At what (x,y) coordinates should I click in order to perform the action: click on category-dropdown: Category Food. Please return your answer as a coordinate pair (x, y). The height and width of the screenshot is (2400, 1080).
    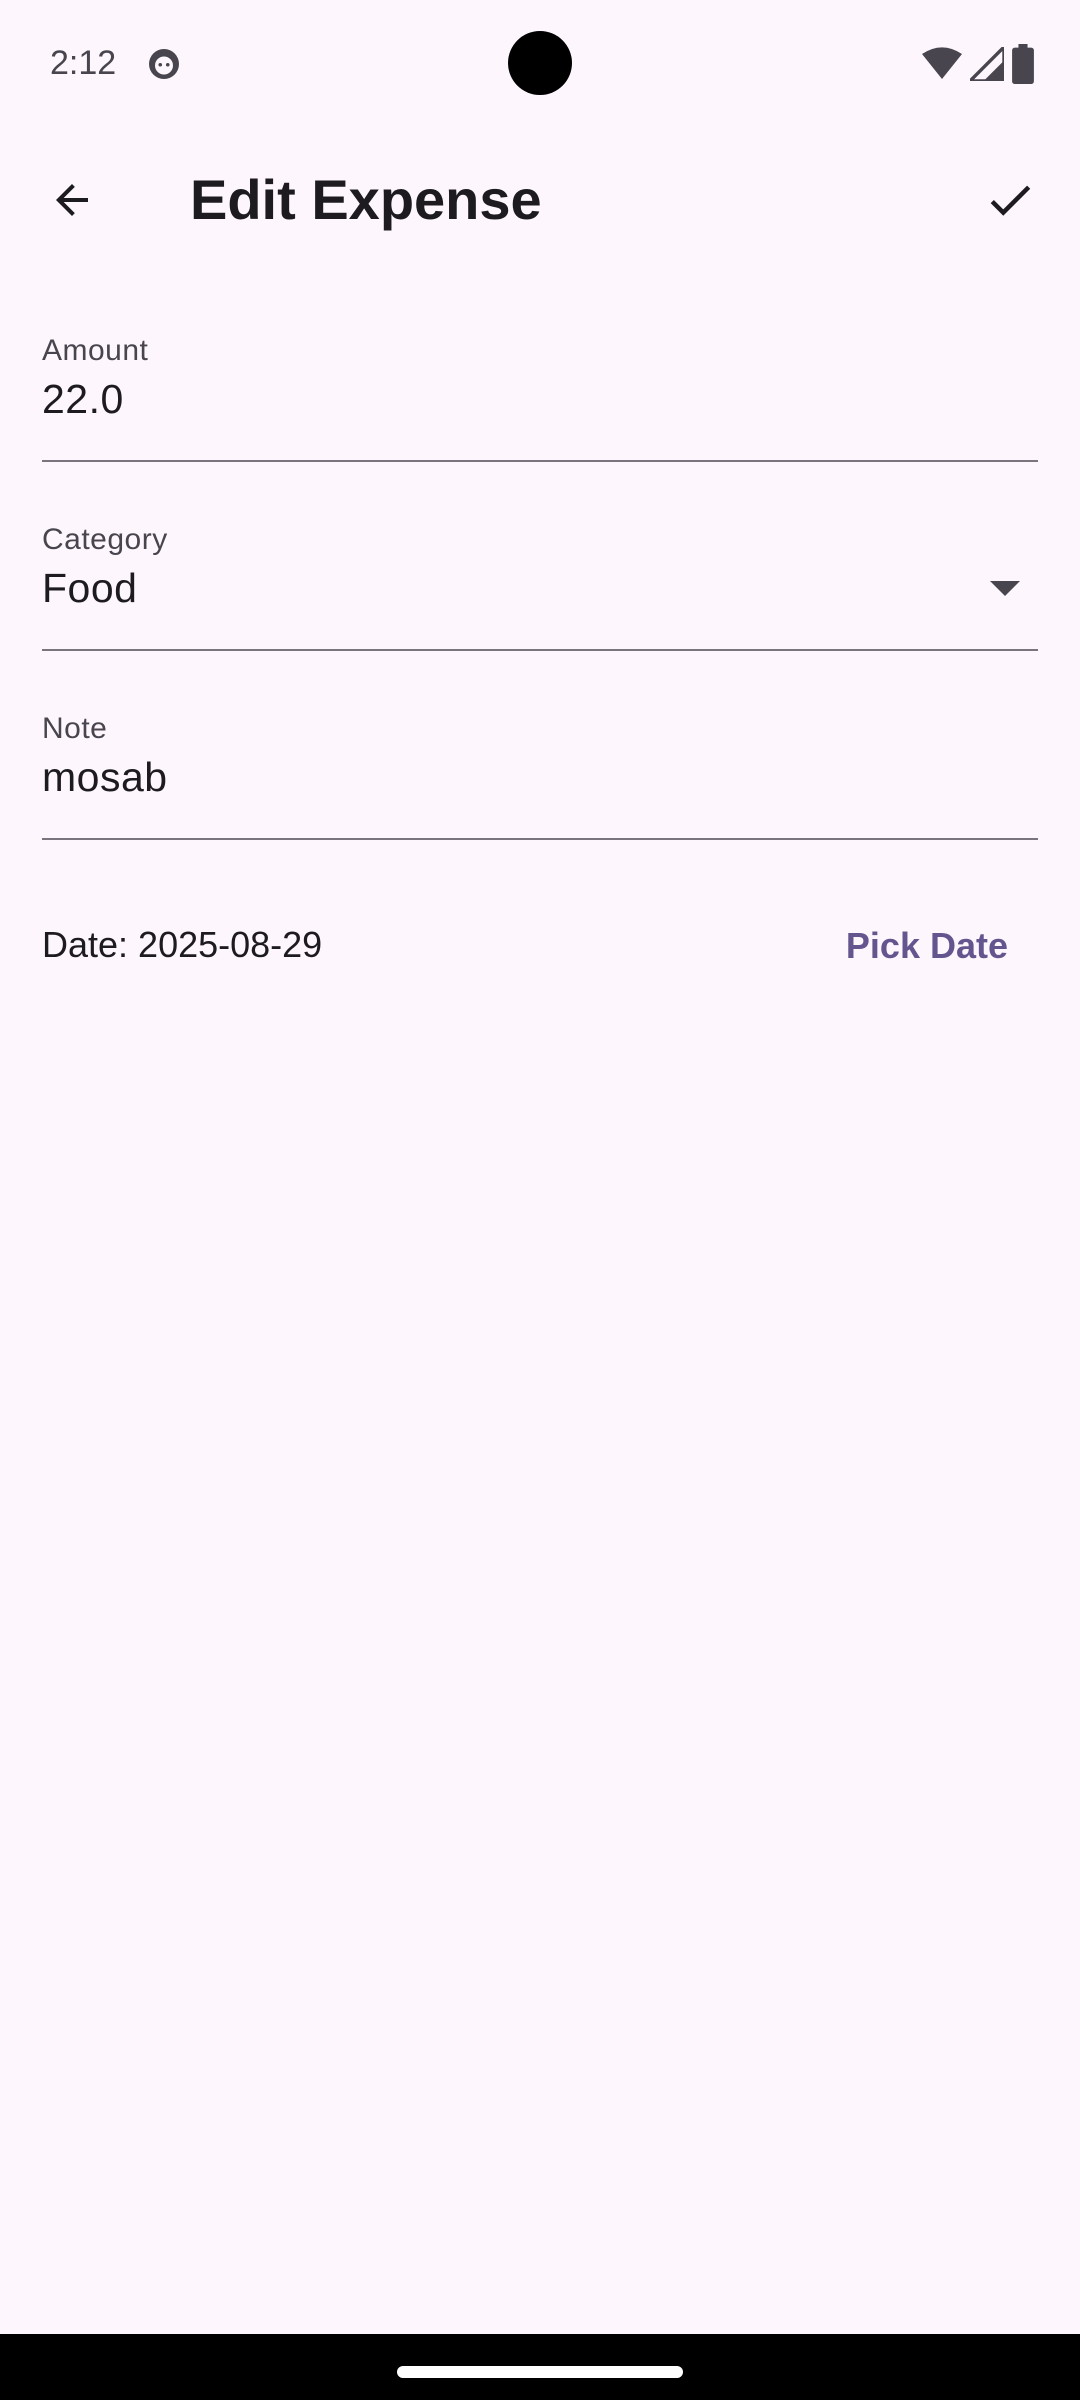
    Looking at the image, I should click on (540, 587).